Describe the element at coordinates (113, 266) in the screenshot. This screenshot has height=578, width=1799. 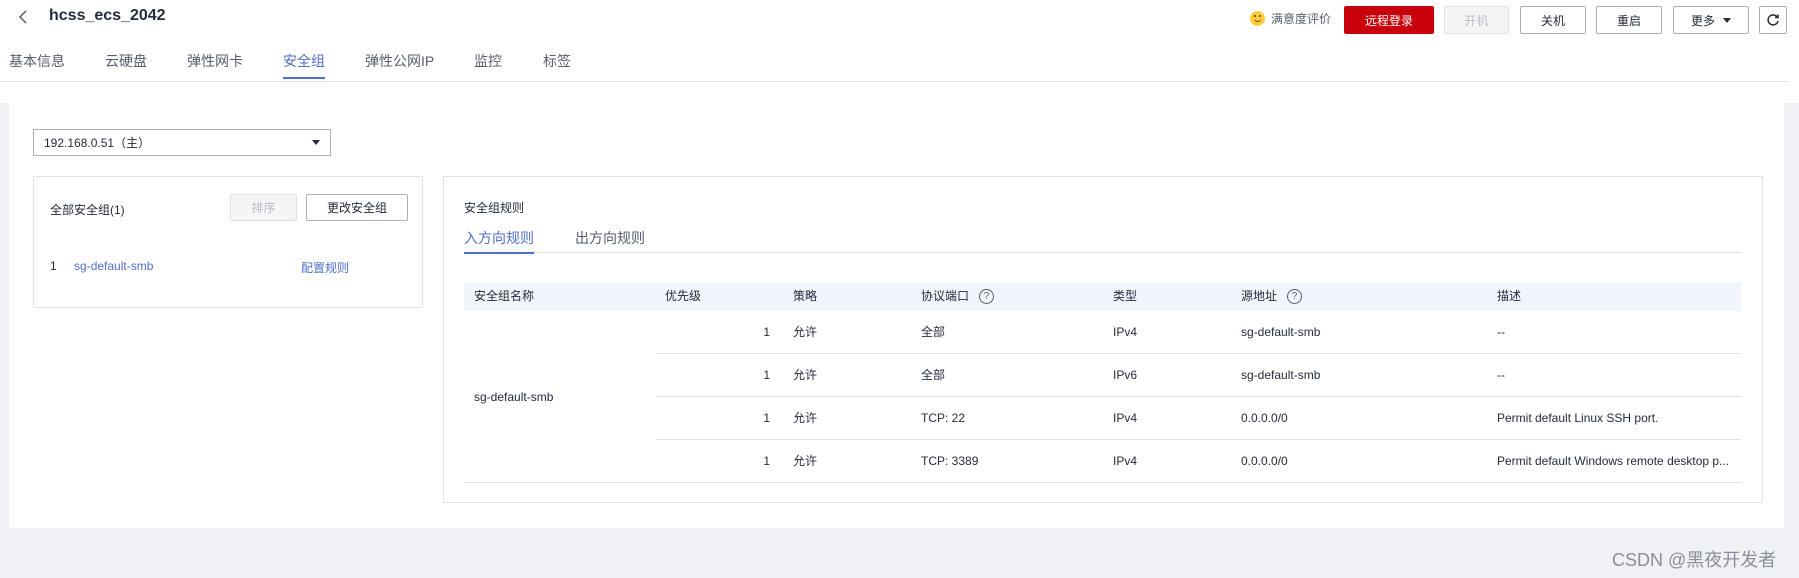
I see `sg-name-link: sg-default-smb` at that location.